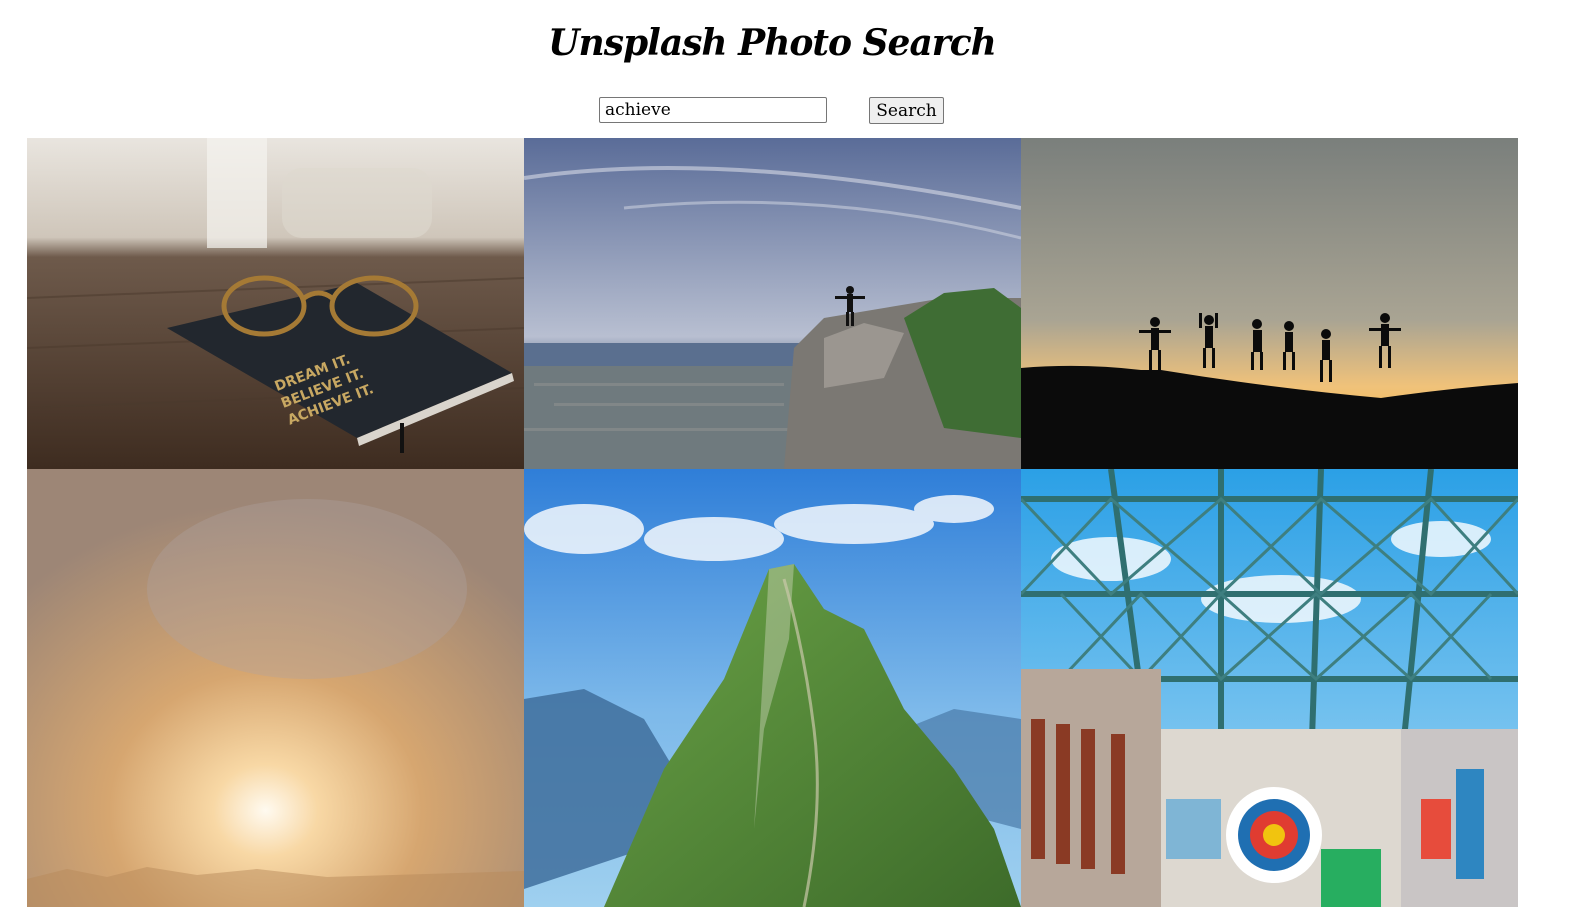 This screenshot has height=907, width=1577. What do you see at coordinates (1269, 303) in the screenshot?
I see `photo-jumping-silhouettes` at bounding box center [1269, 303].